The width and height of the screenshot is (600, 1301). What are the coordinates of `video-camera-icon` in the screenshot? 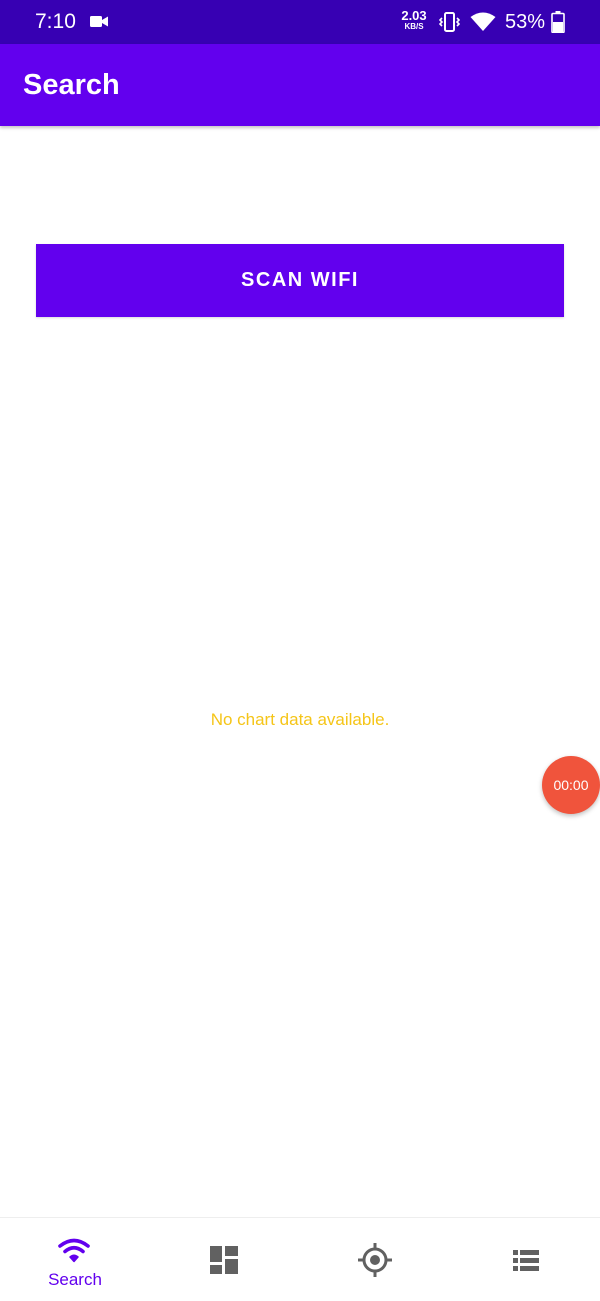 It's located at (99, 21).